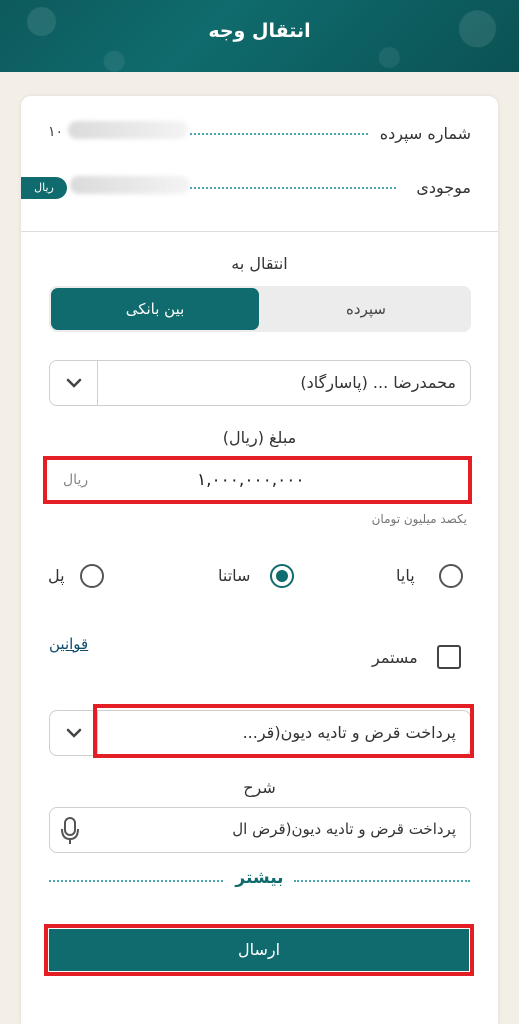  I want to click on balance-dots, so click(293, 188).